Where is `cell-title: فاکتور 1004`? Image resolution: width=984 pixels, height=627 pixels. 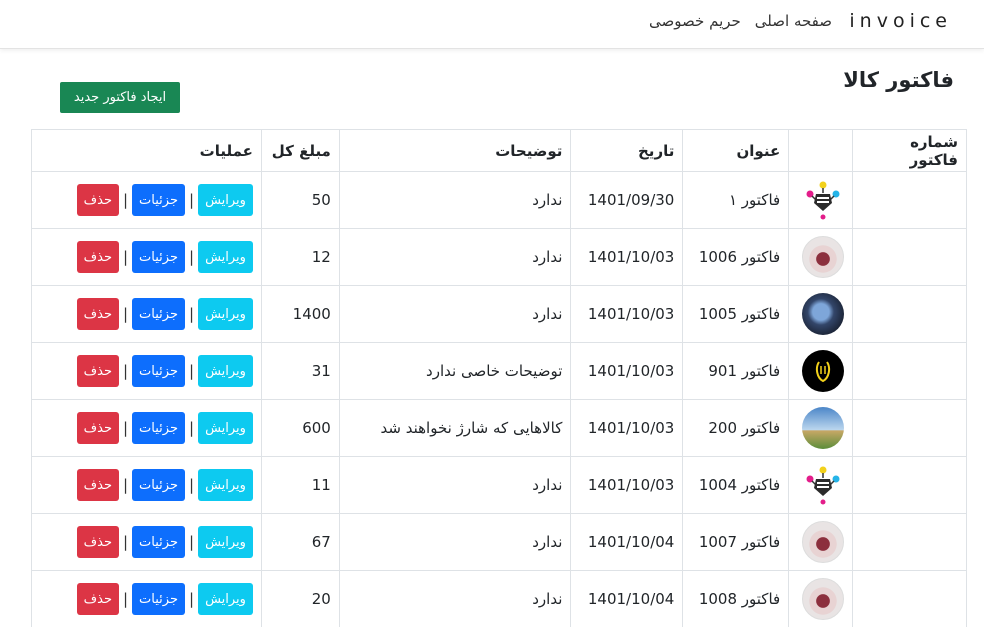
cell-title: فاکتور 1004 is located at coordinates (736, 485).